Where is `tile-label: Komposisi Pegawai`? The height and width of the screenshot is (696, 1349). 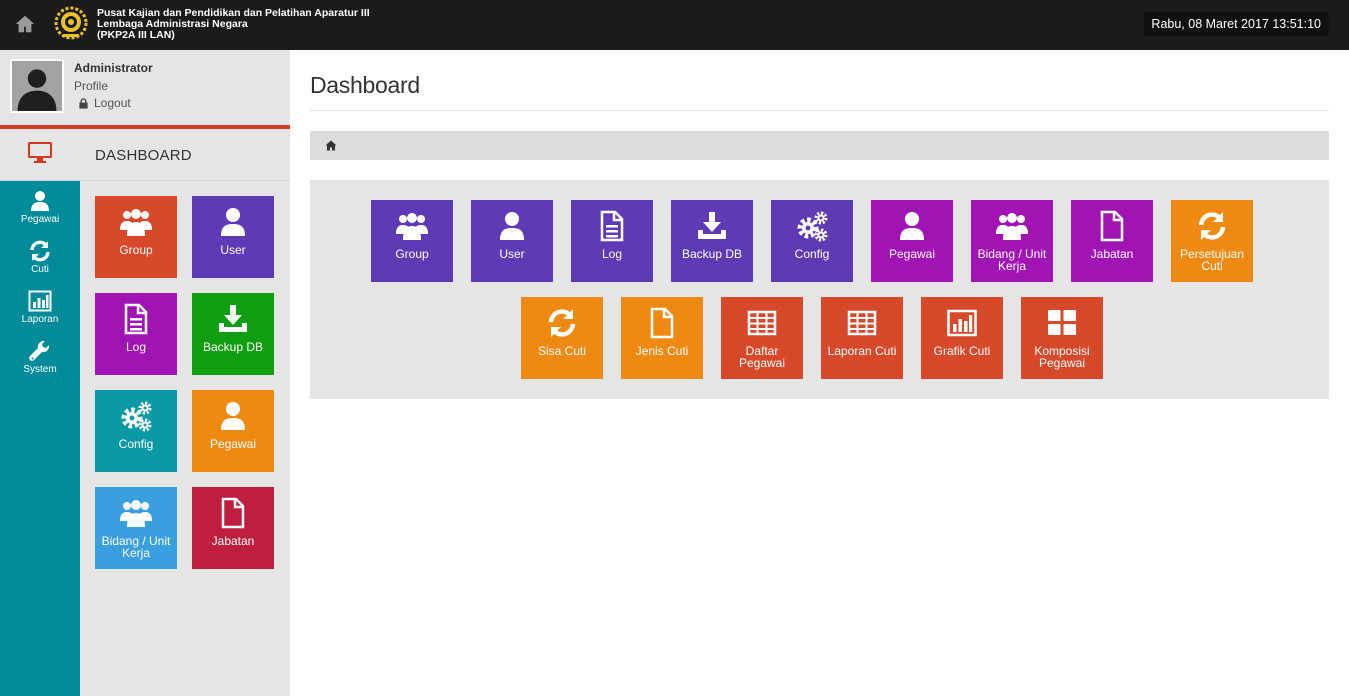 tile-label: Komposisi Pegawai is located at coordinates (1062, 357).